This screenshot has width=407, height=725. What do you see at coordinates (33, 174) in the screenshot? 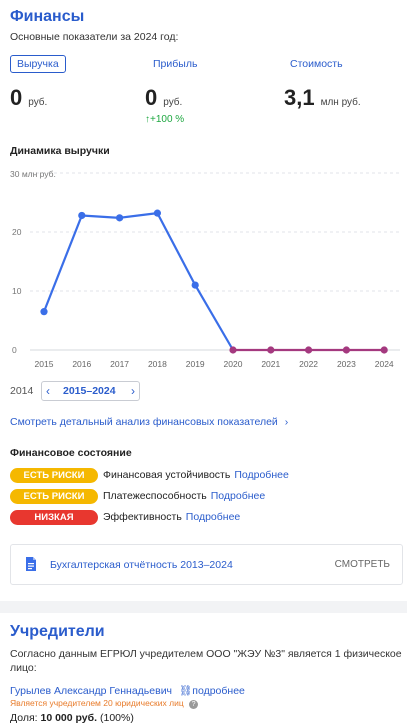
I see `y-unit-label: 30 млн руб.` at bounding box center [33, 174].